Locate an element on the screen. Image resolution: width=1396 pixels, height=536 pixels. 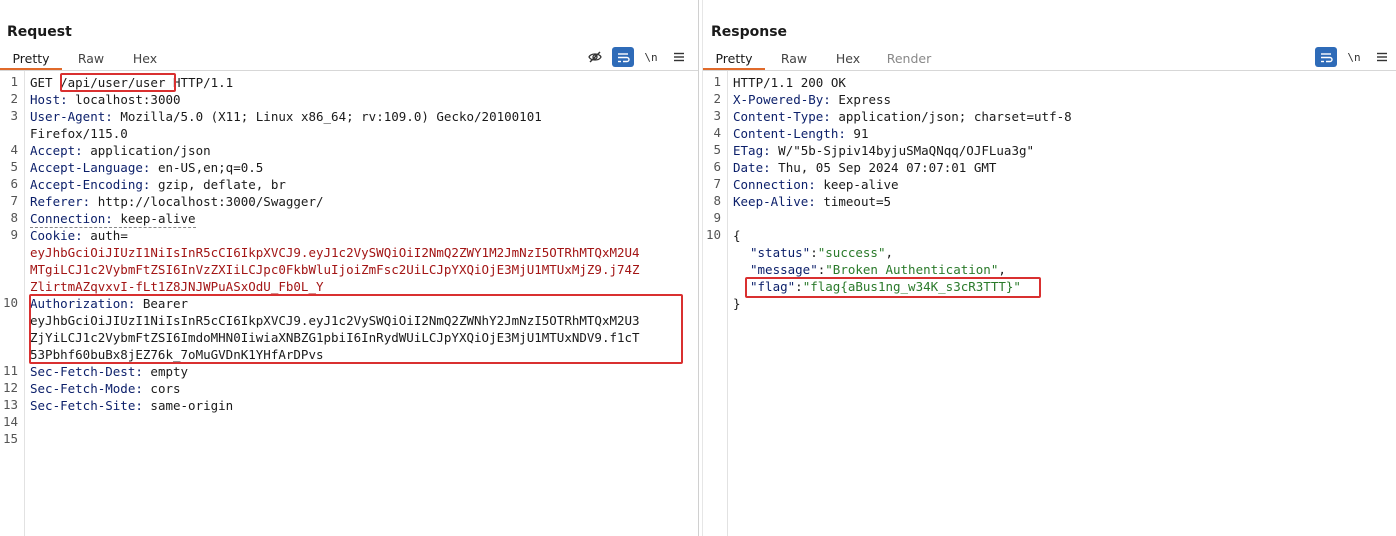
json-key: "message" is located at coordinates (784, 269).